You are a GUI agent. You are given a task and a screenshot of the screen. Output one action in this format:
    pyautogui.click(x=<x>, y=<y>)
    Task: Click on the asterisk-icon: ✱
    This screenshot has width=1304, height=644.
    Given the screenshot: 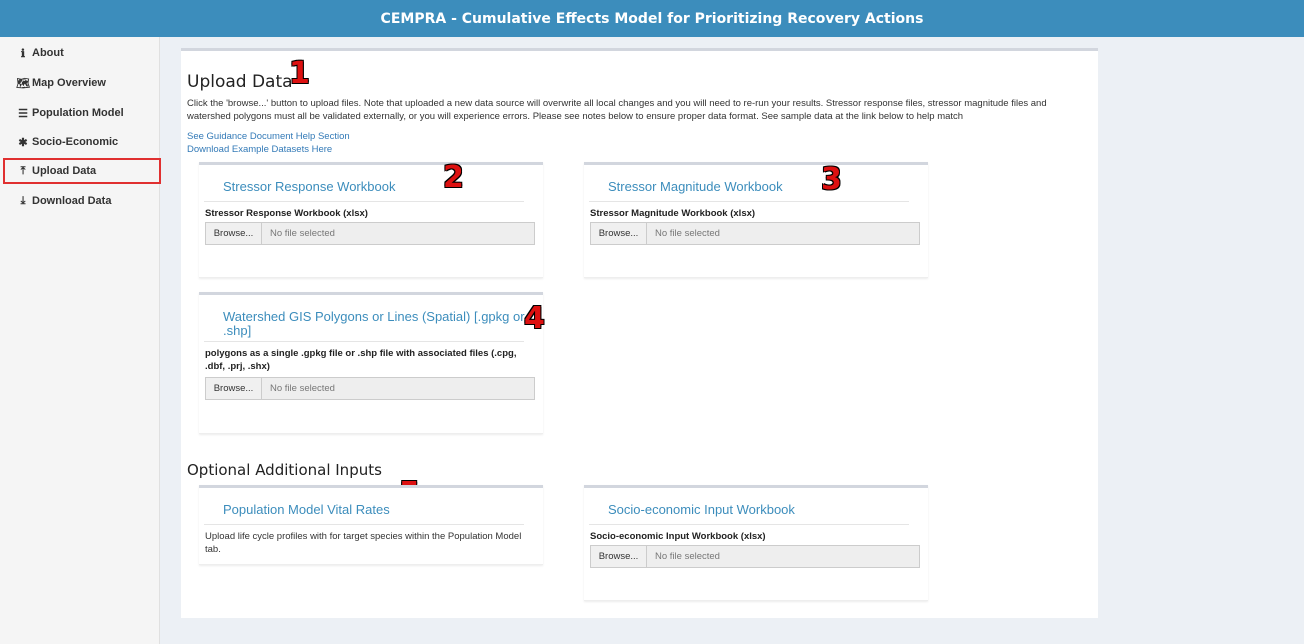 What is the action you would take?
    pyautogui.click(x=23, y=142)
    